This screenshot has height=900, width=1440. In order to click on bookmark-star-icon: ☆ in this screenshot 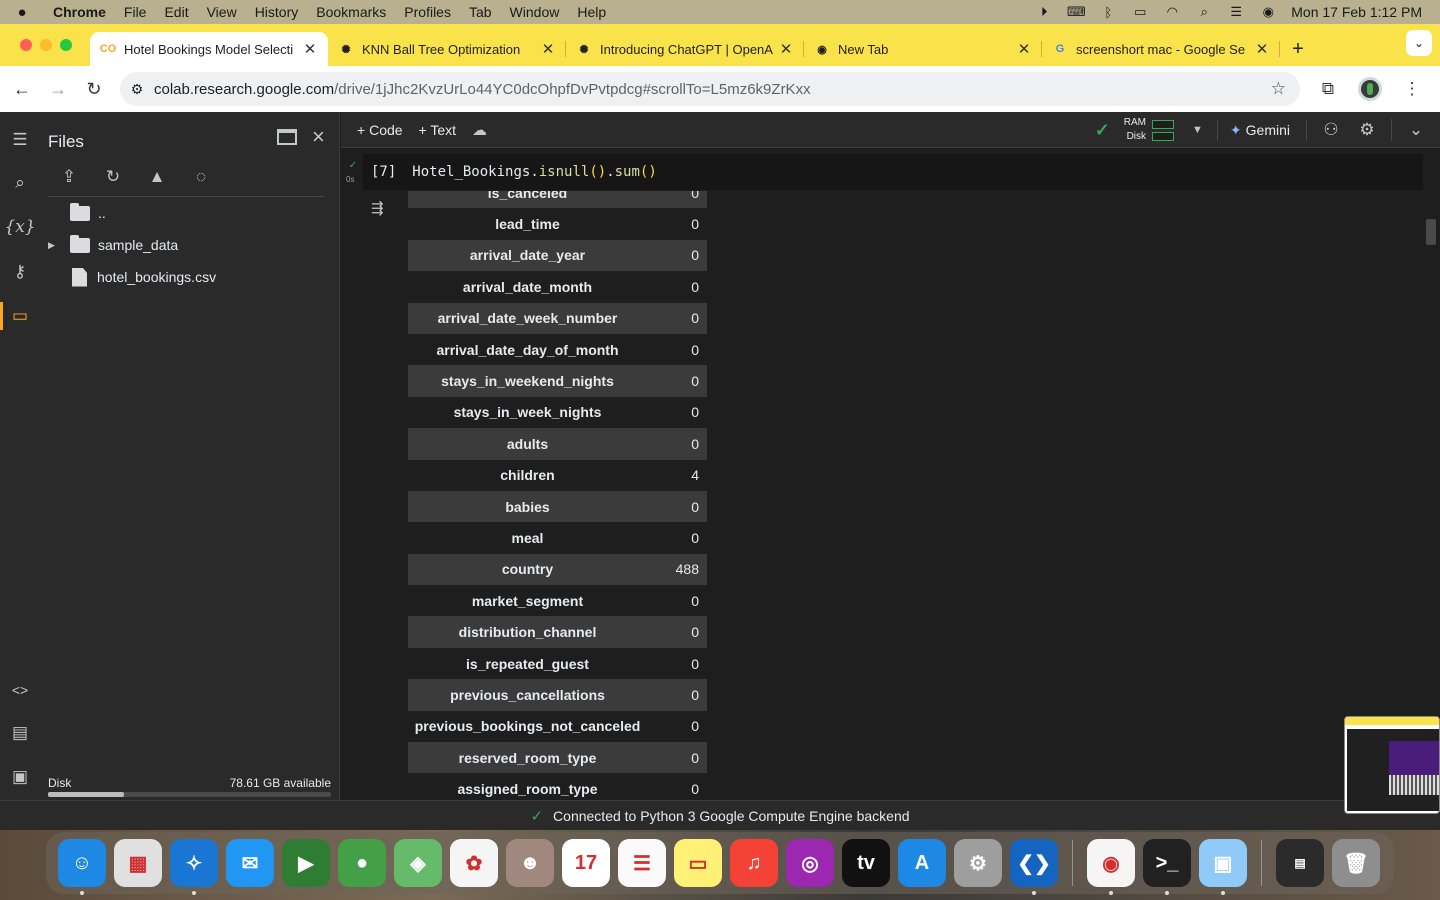, I will do `click(1278, 89)`.